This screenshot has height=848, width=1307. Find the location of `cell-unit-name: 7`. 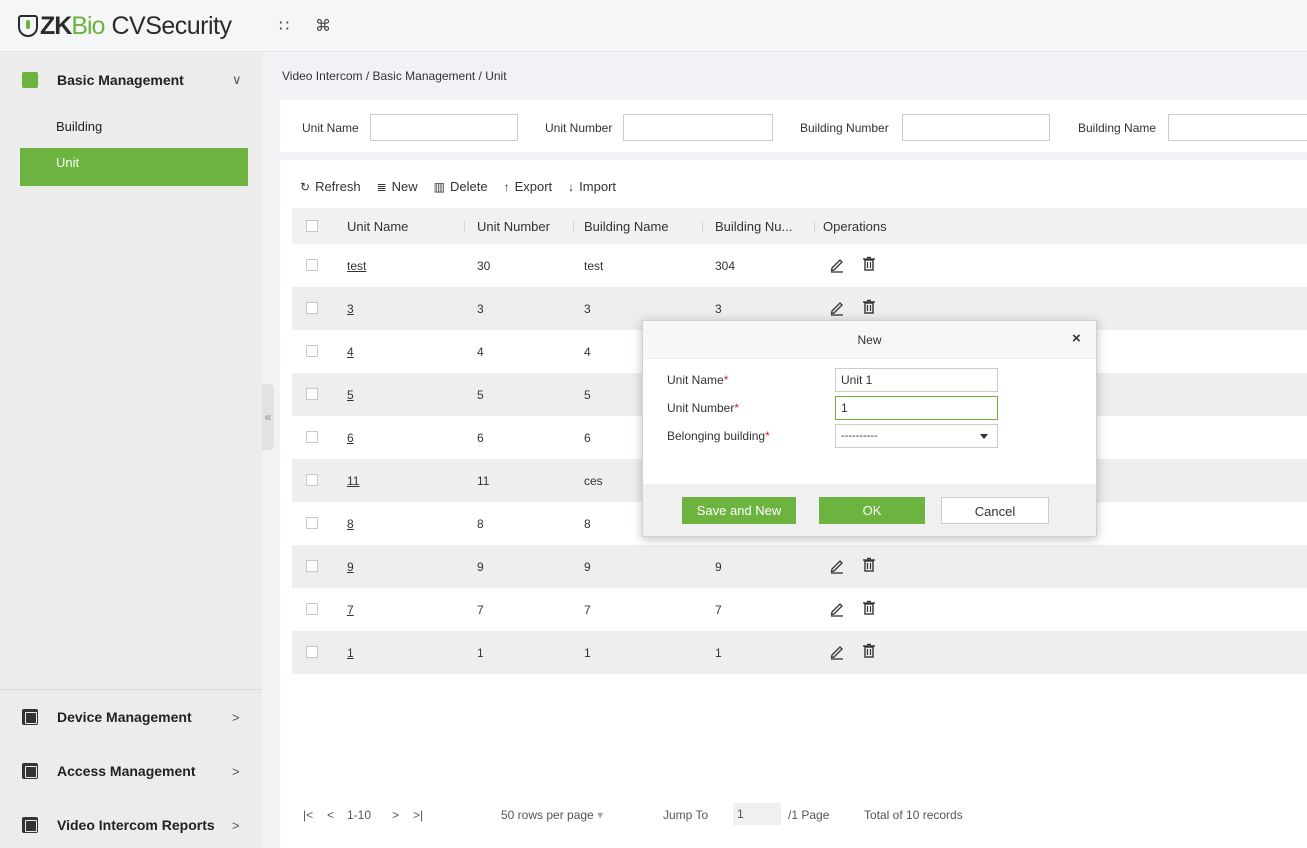

cell-unit-name: 7 is located at coordinates (350, 610).